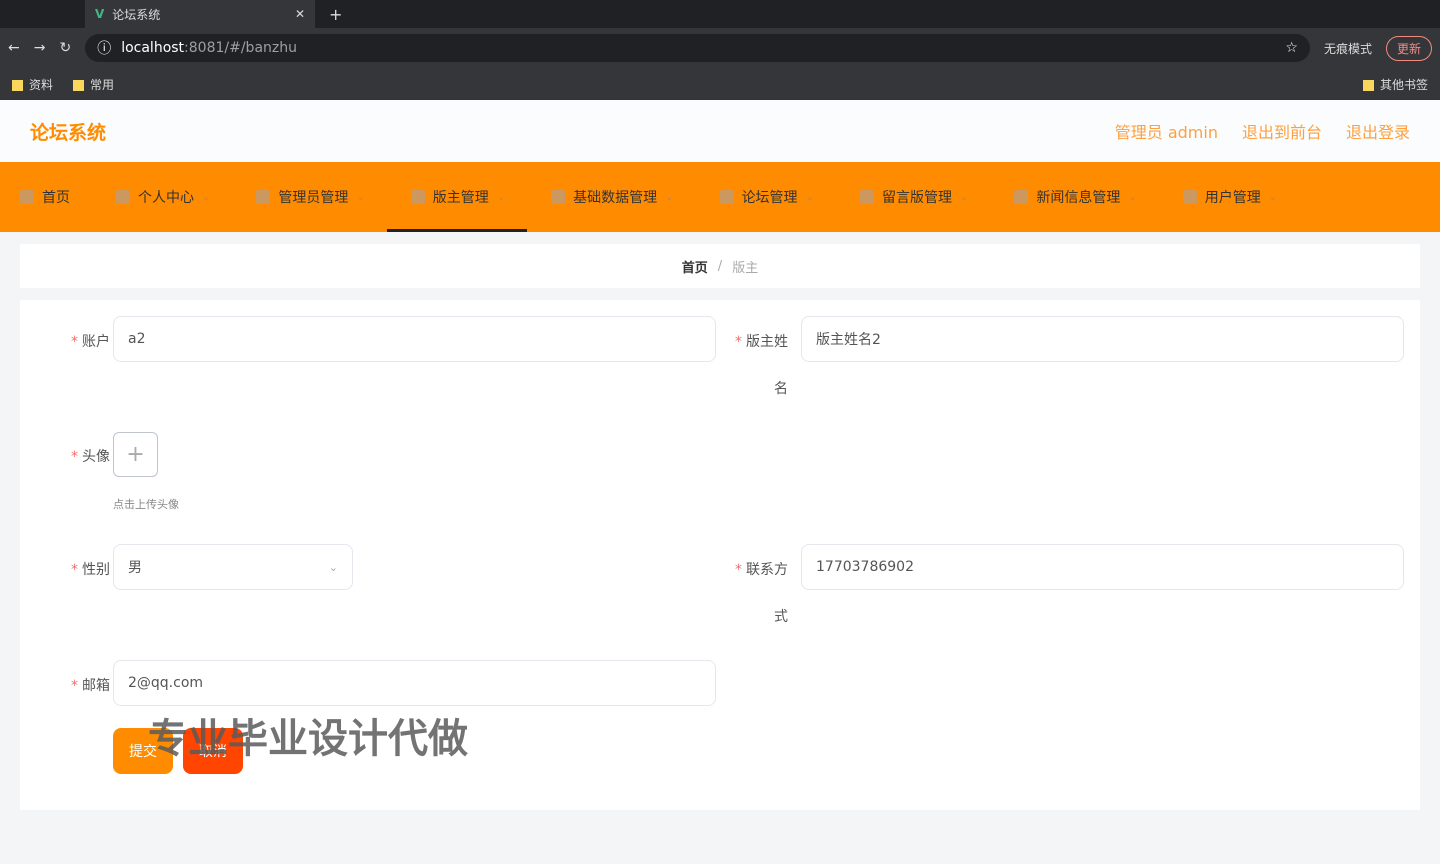 The image size is (1440, 864). I want to click on bookmark-label: 常用, so click(102, 84).